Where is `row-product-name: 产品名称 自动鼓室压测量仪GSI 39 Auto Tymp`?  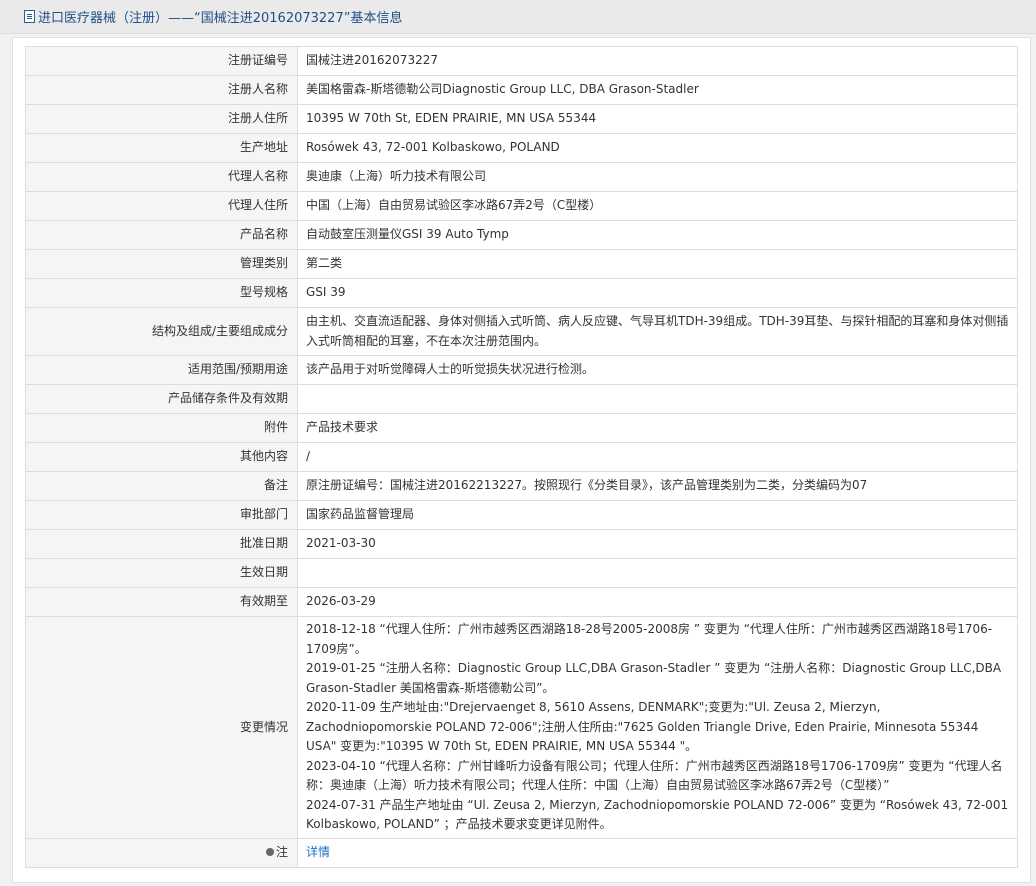
row-product-name: 产品名称 自动鼓室压测量仪GSI 39 Auto Tymp is located at coordinates (521, 235).